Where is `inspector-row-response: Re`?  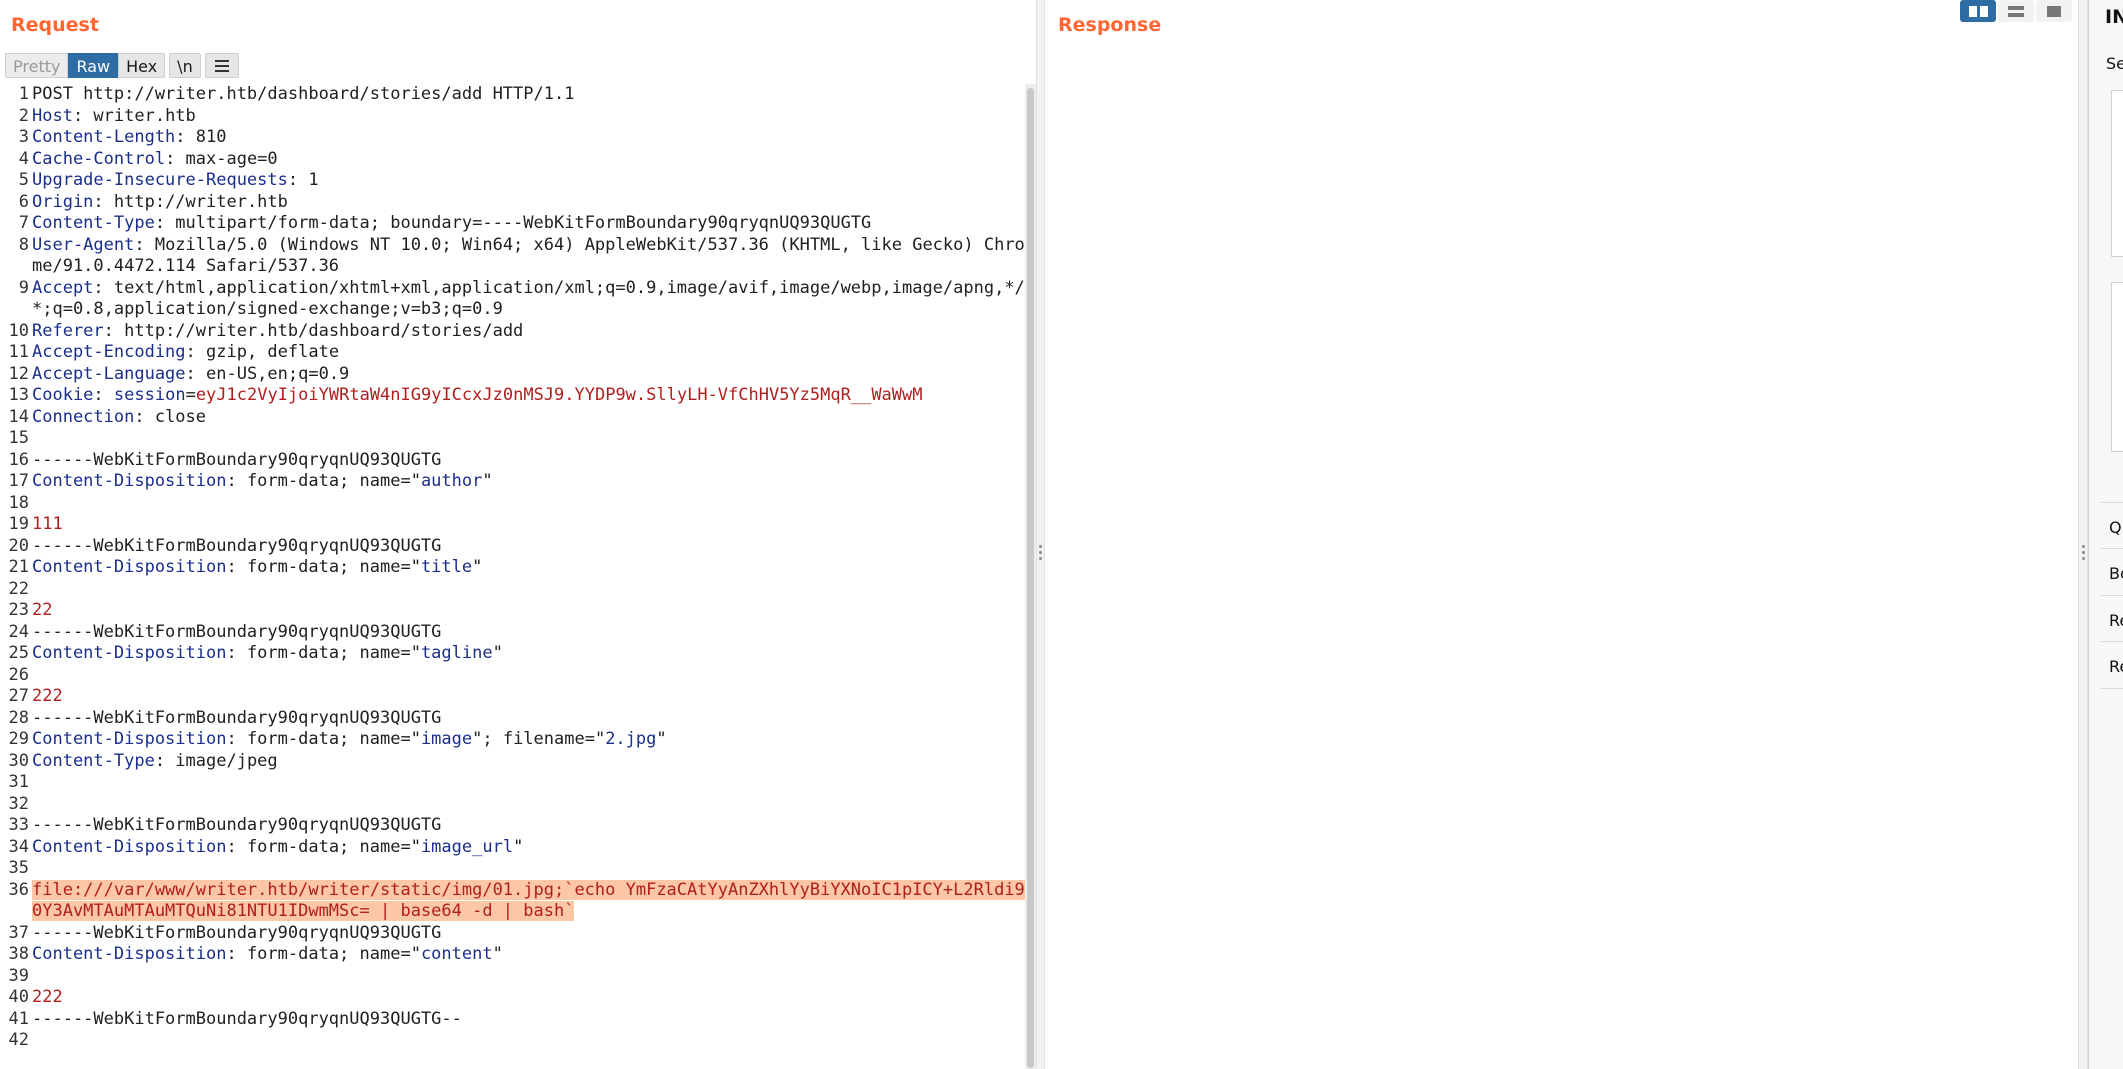
inspector-row-response: Re is located at coordinates (2116, 666).